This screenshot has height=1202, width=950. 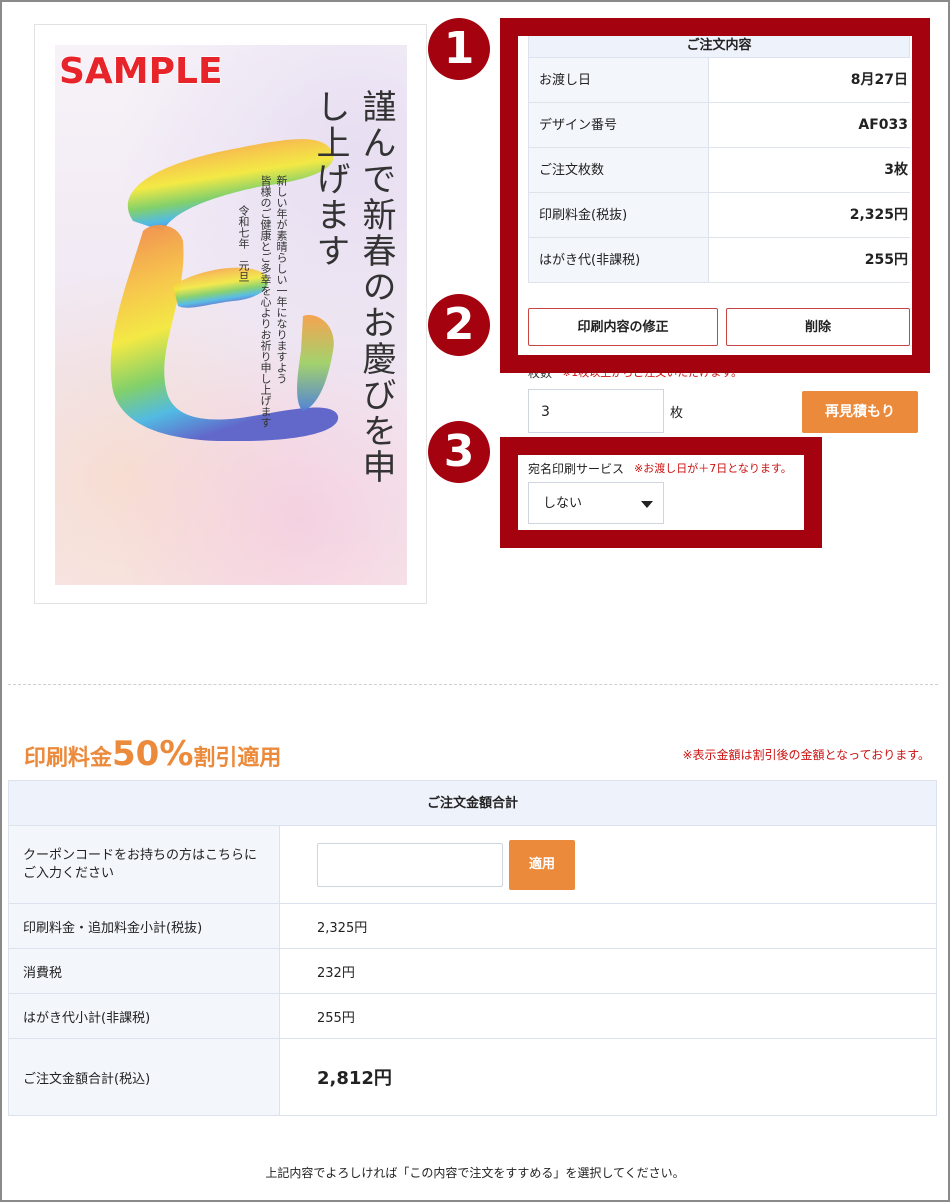 I want to click on sample-watermark: SAMPLE, so click(x=140, y=71).